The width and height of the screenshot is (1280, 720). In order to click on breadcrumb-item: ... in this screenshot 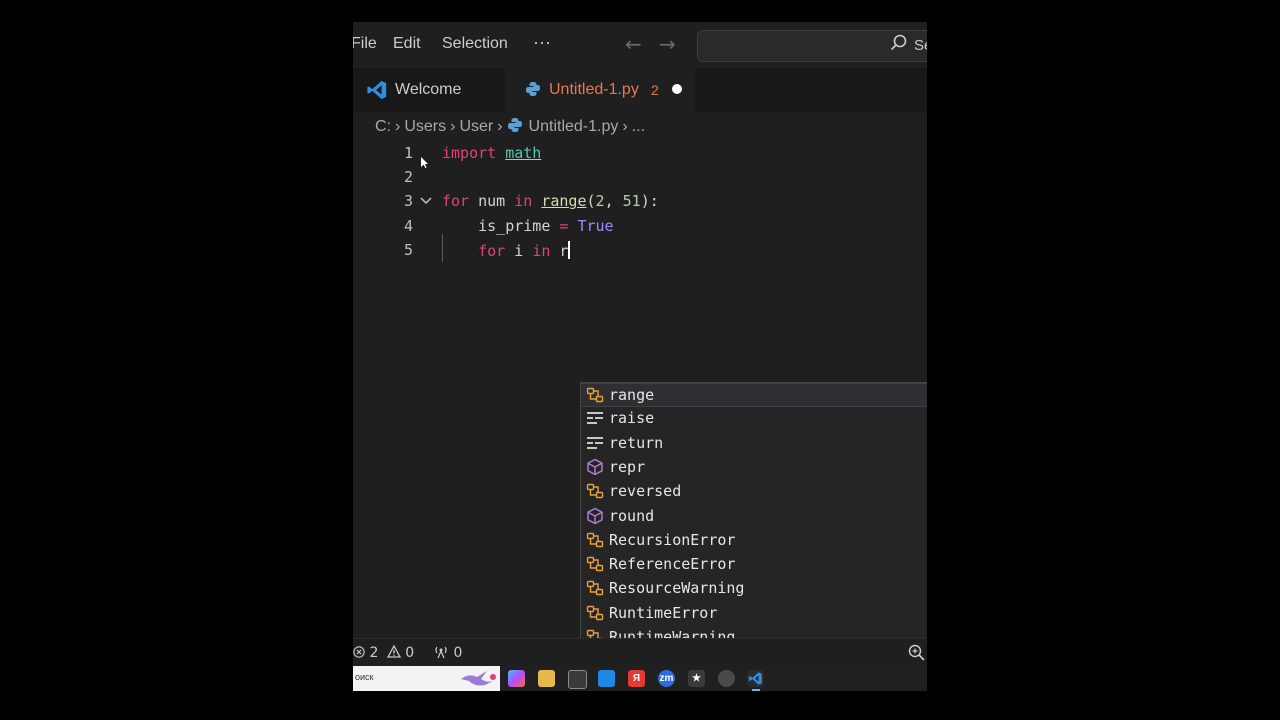, I will do `click(638, 126)`.